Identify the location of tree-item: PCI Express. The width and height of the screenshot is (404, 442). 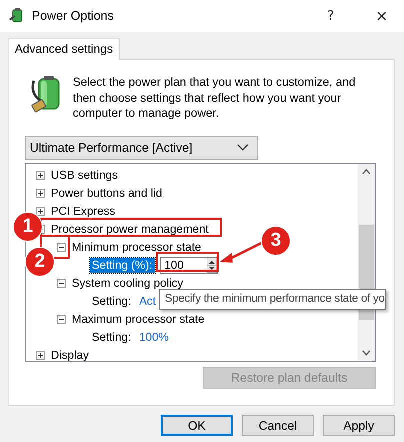
(83, 211).